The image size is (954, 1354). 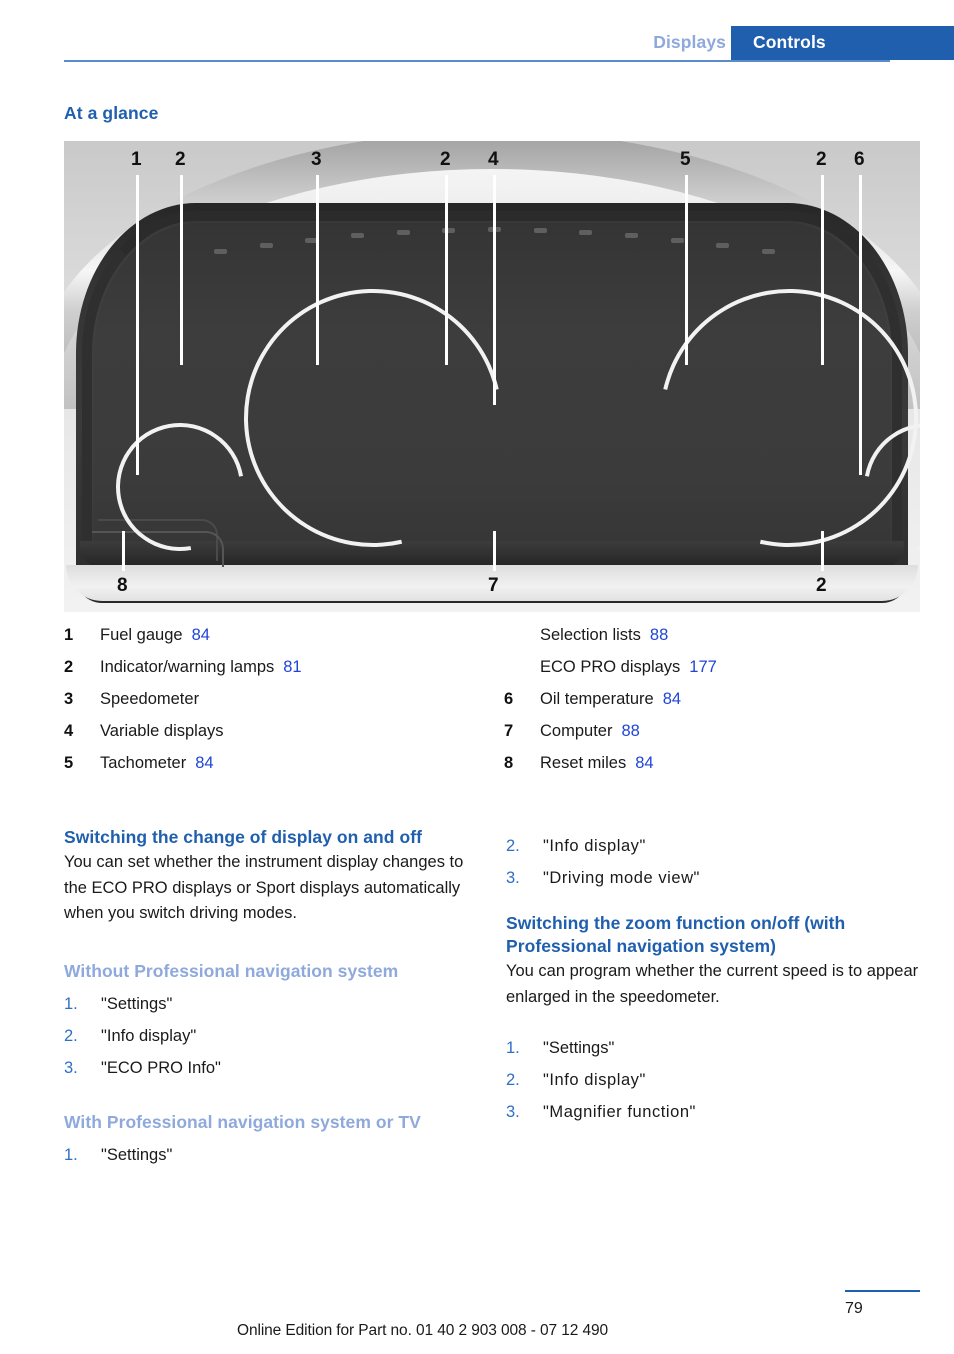 I want to click on legend-label: Selection lists, so click(x=590, y=635).